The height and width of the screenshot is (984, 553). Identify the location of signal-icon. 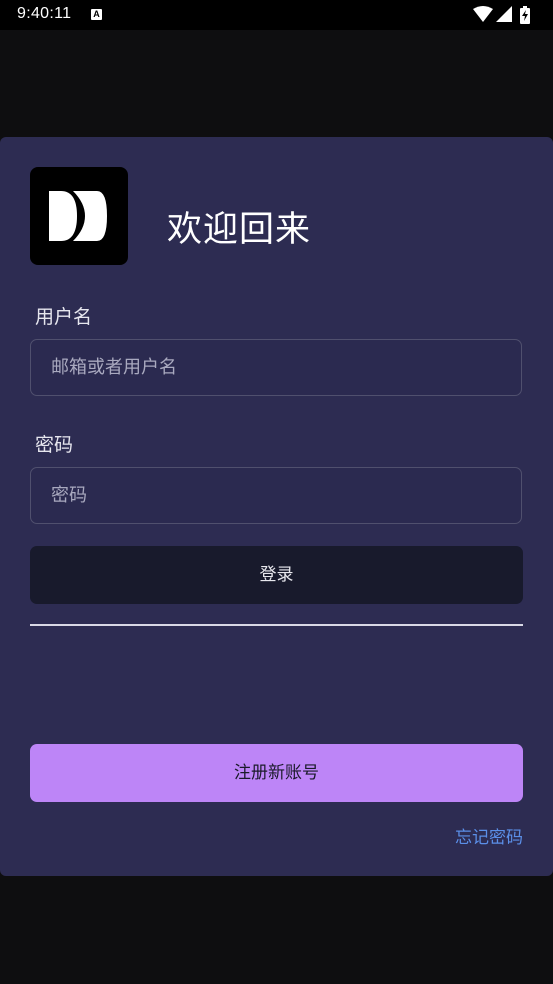
(504, 14).